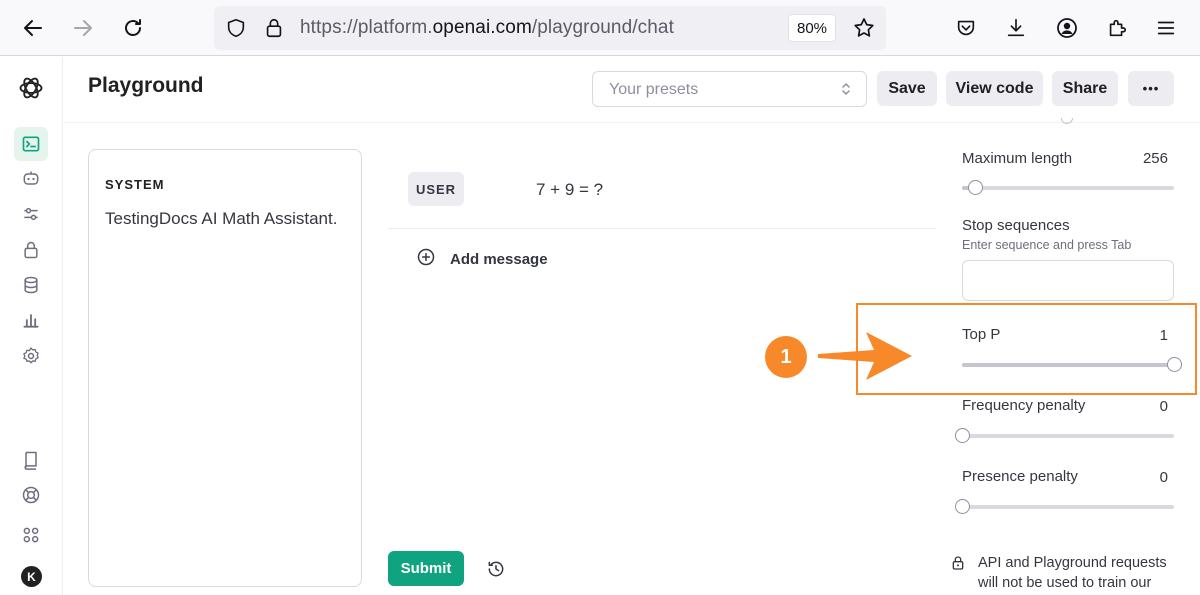  I want to click on forward-icon, so click(83, 28).